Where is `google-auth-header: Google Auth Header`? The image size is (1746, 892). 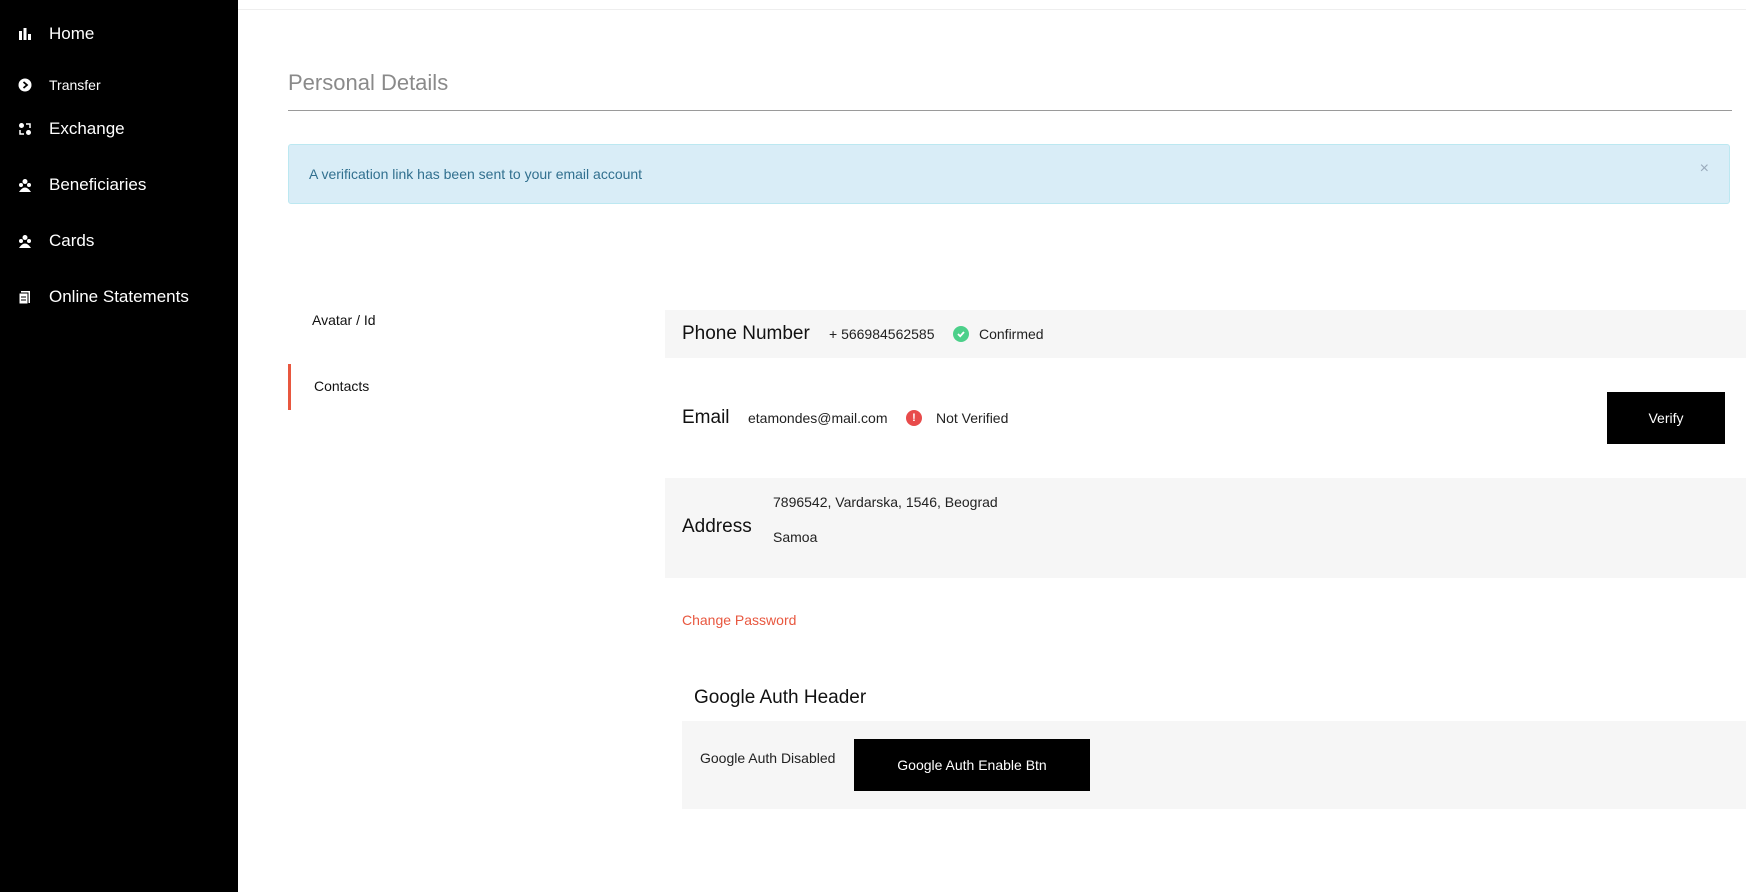 google-auth-header: Google Auth Header is located at coordinates (780, 697).